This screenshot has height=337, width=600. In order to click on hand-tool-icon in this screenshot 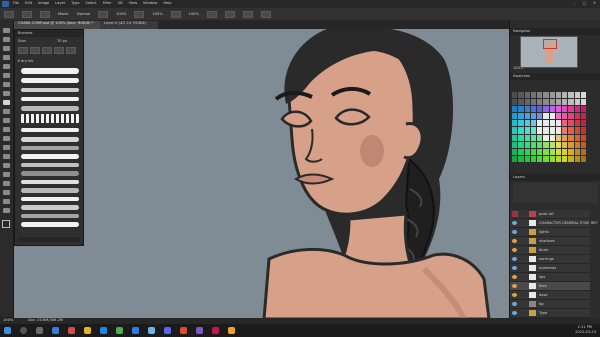, I will do `click(6, 201)`.